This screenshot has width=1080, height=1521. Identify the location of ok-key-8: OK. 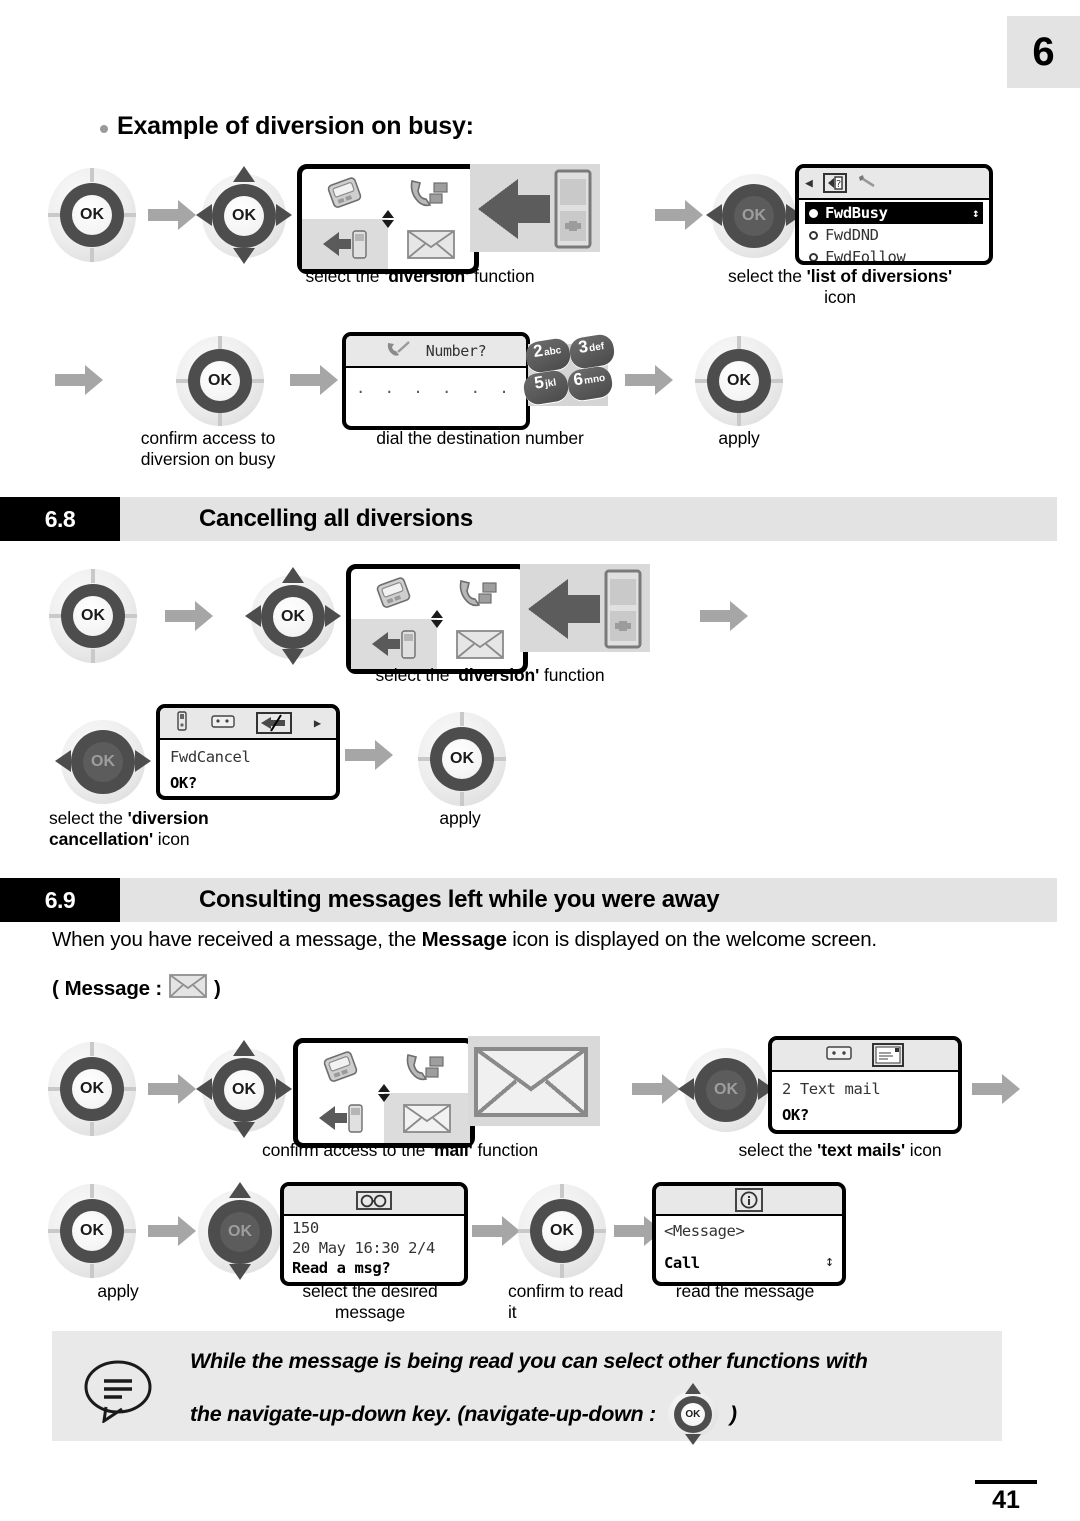
(562, 1231).